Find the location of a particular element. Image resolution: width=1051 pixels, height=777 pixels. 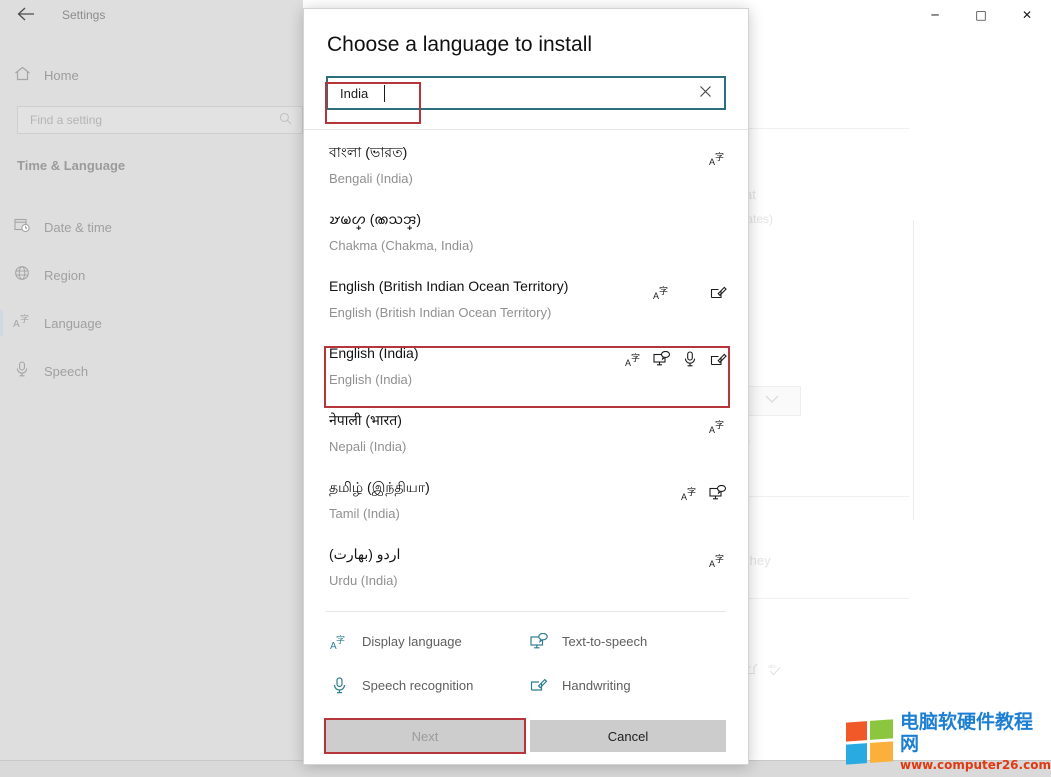

language-english-name: English (British Indian Ocean Territory) is located at coordinates (440, 312).